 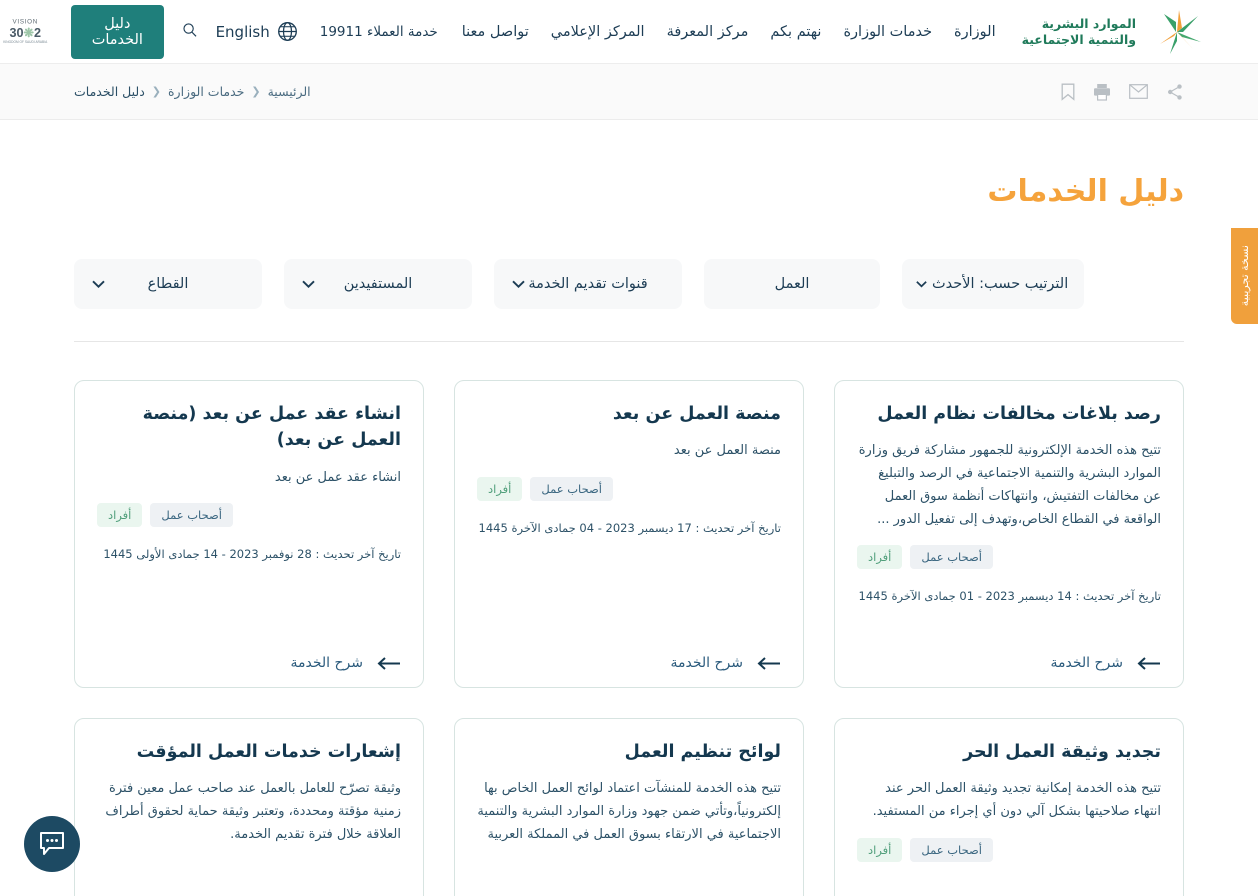 What do you see at coordinates (1019, 414) in the screenshot?
I see `service-card-title: رصد بلاغات مخالفات نظام العمل` at bounding box center [1019, 414].